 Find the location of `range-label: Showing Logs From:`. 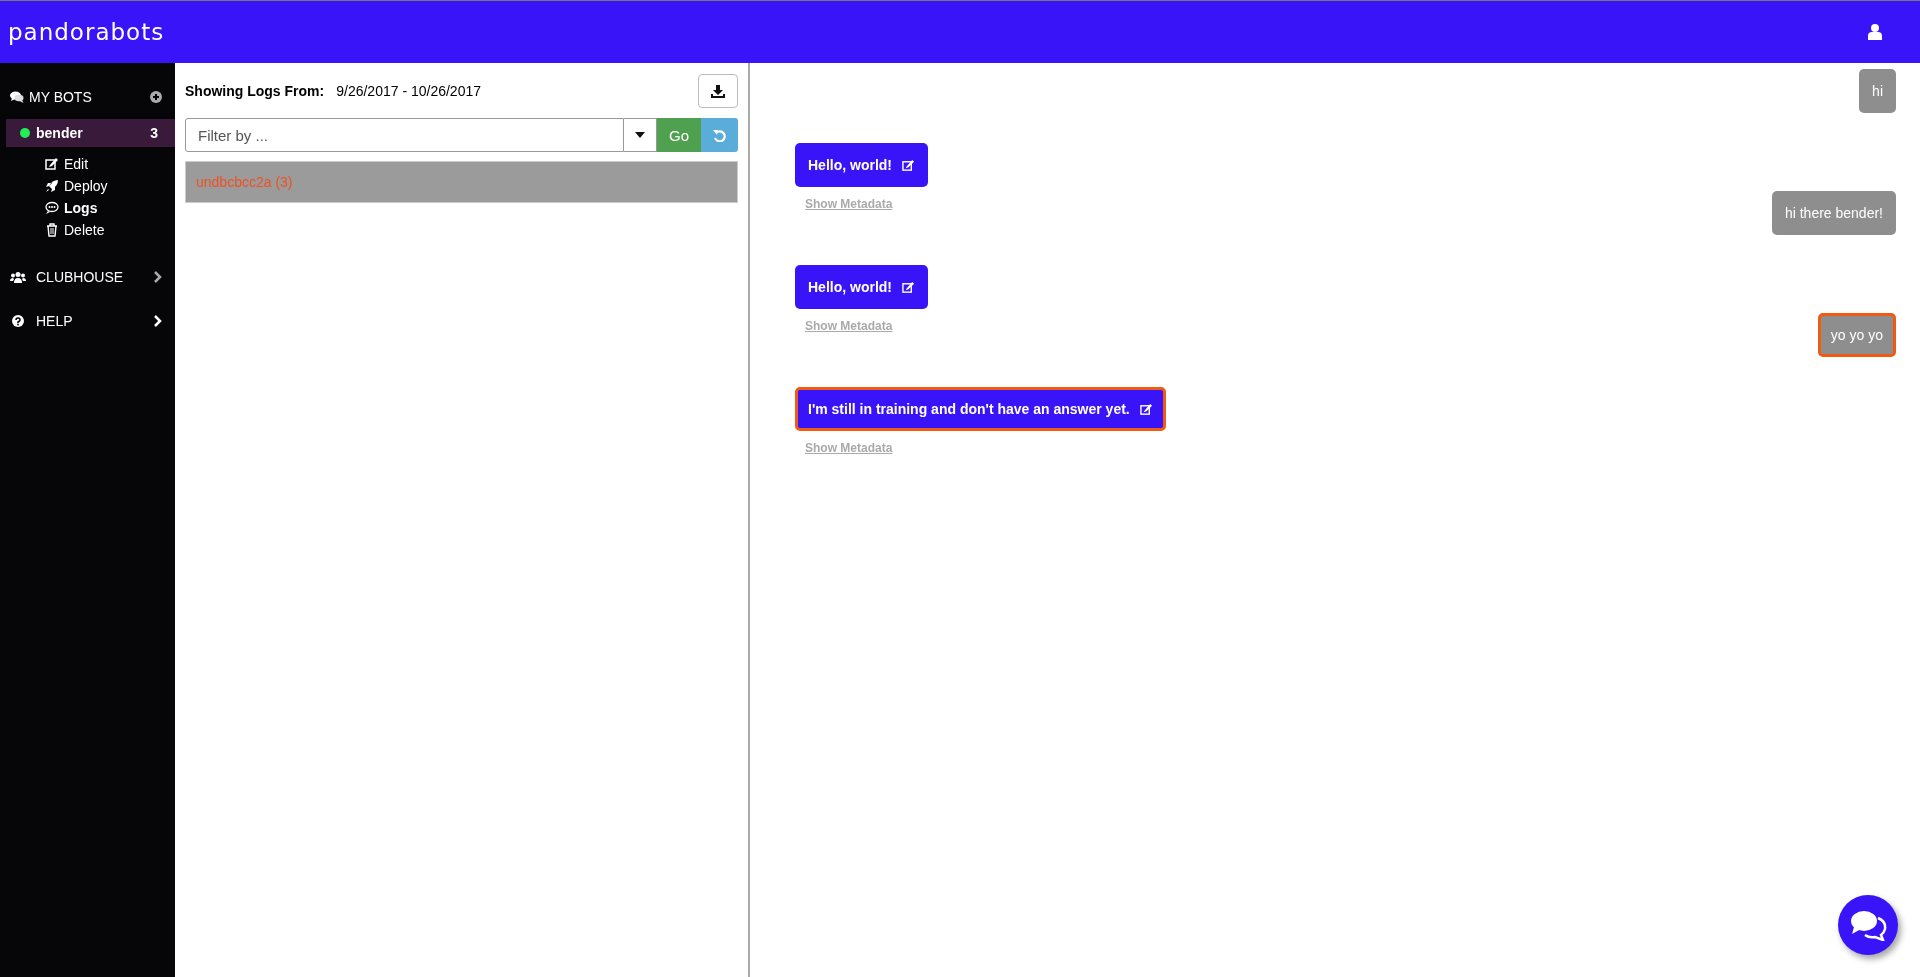

range-label: Showing Logs From: is located at coordinates (255, 91).